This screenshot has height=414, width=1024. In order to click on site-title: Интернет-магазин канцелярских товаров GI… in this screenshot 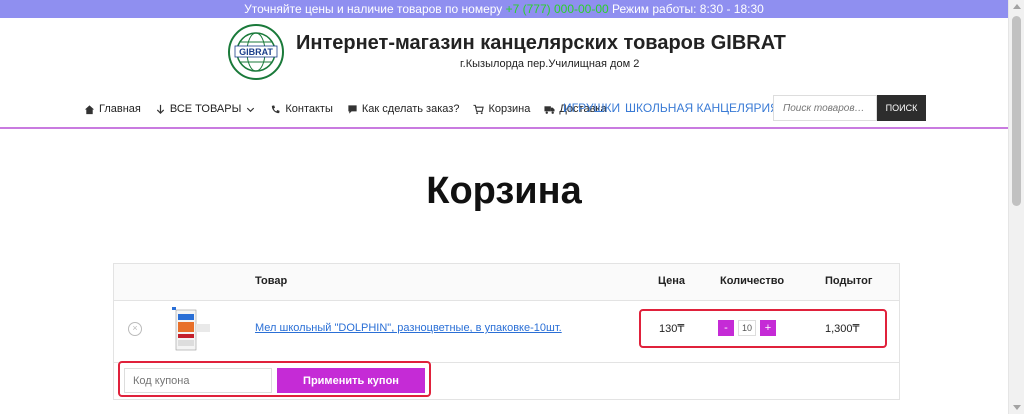, I will do `click(541, 43)`.